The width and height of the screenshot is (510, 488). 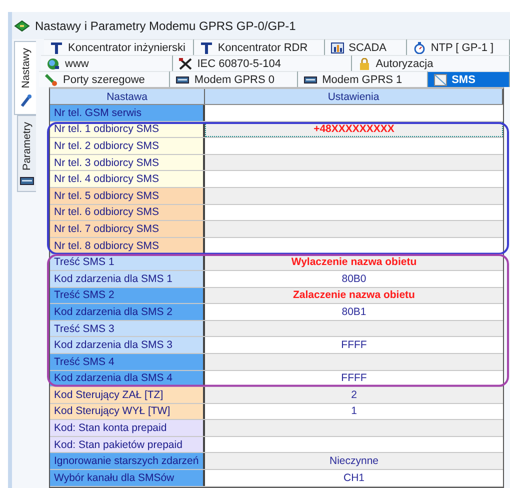 I want to click on tab: Koncentrator inżynierski, so click(x=119, y=47).